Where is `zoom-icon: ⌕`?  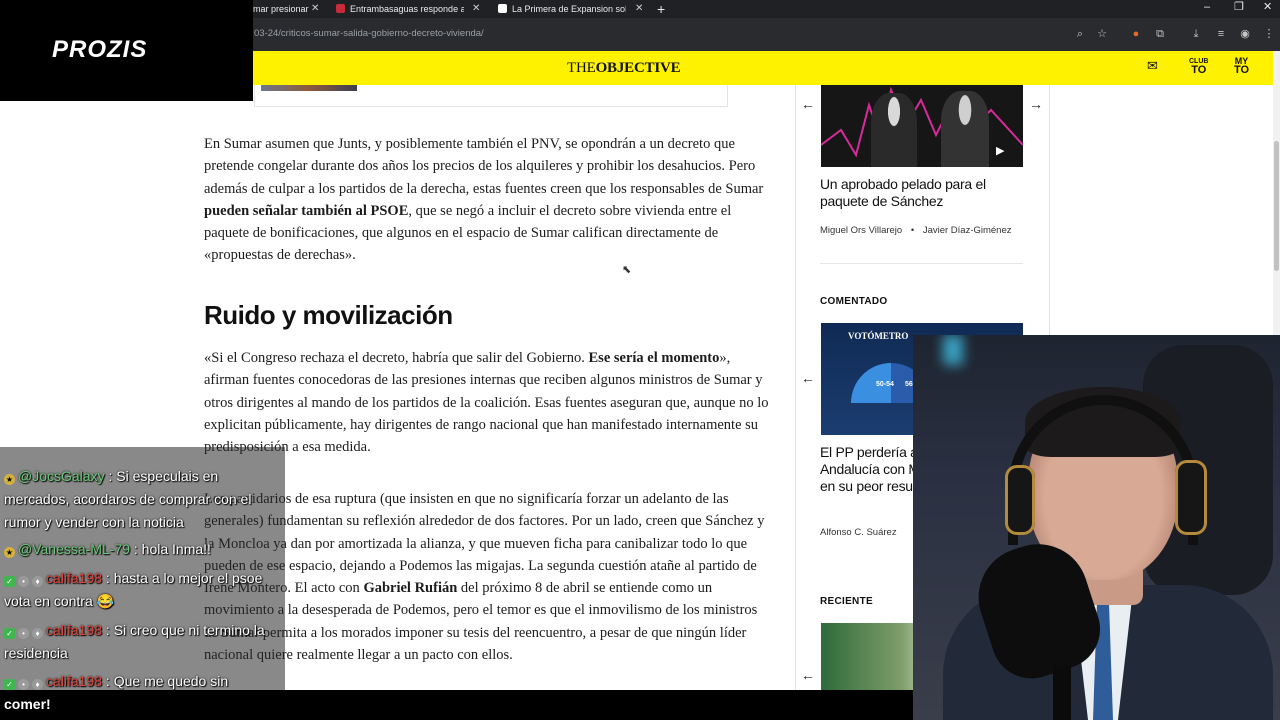 zoom-icon: ⌕ is located at coordinates (1080, 34).